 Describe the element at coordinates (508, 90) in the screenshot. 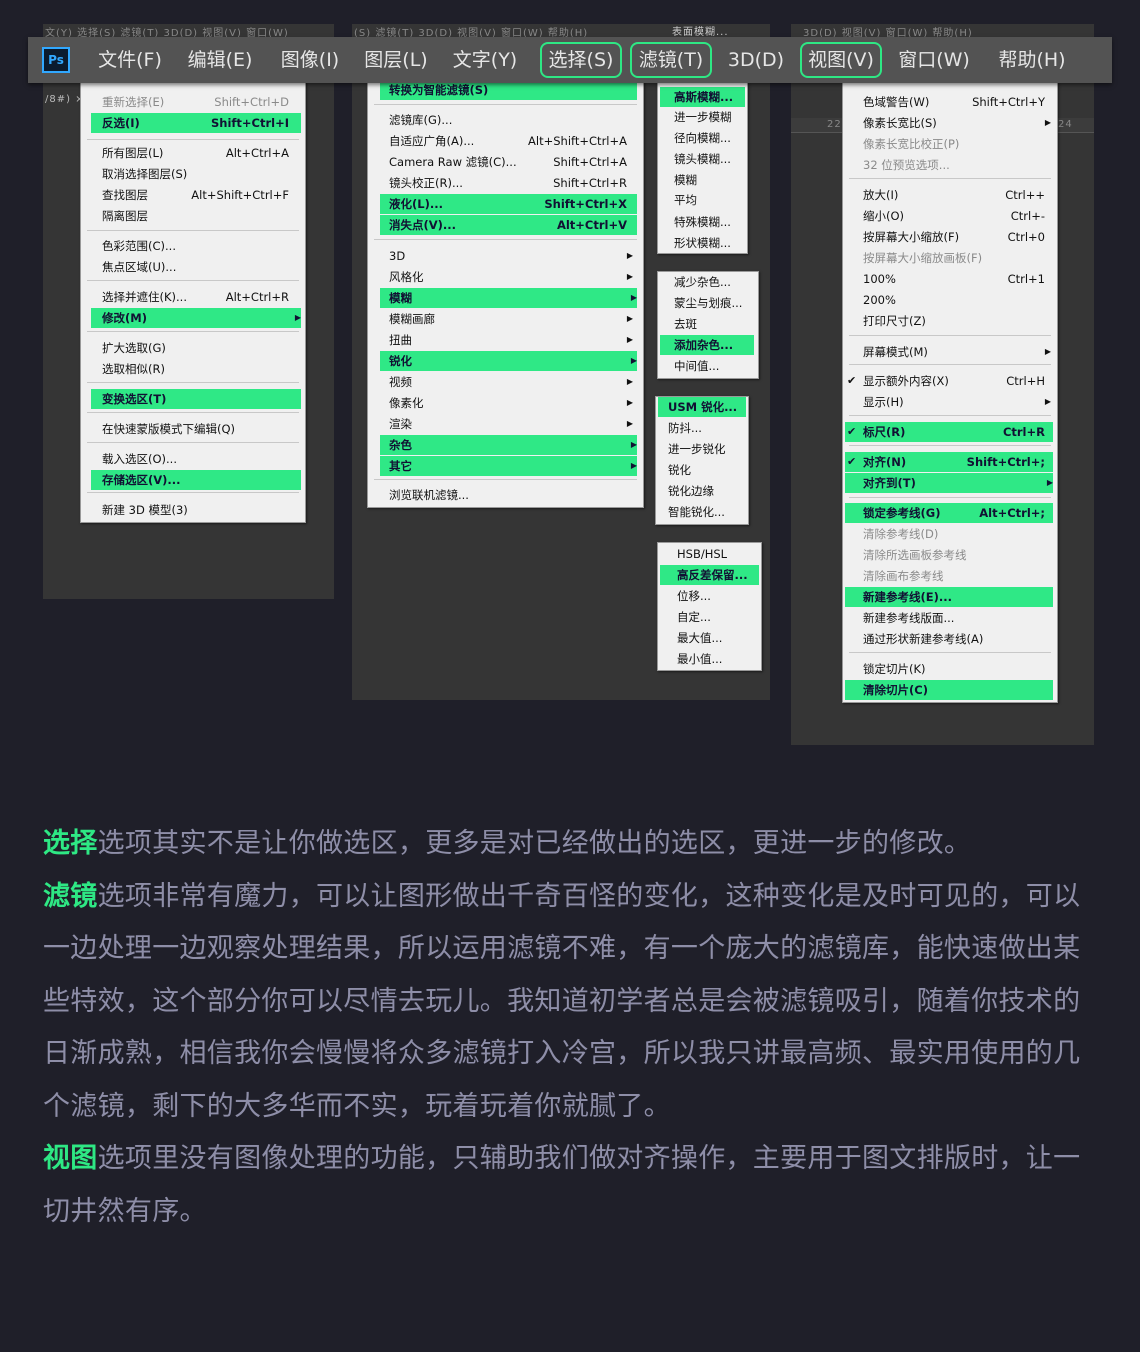

I see `filter-menu-item-1: 转换为智能滤镜(S)` at that location.